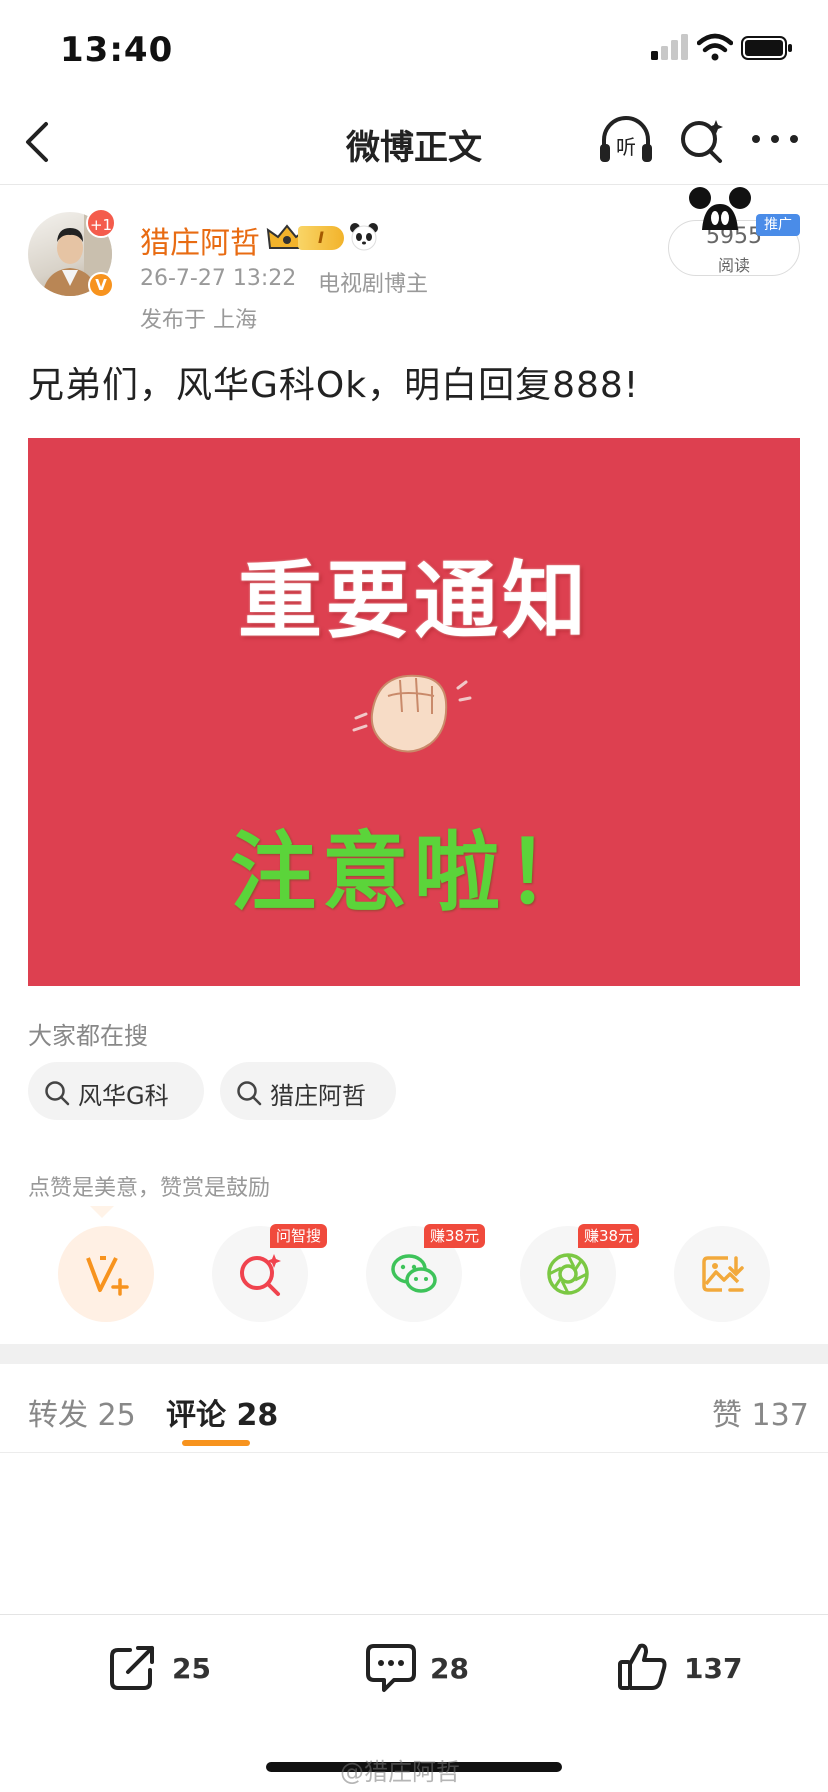  What do you see at coordinates (123, 1096) in the screenshot?
I see `trending-label-1: 风华G科` at bounding box center [123, 1096].